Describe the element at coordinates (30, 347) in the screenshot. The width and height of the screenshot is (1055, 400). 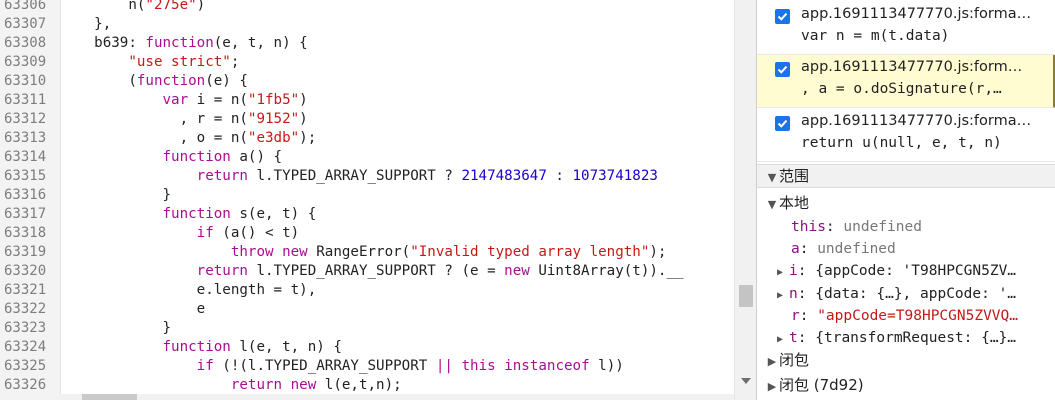
I see `line-number: 63324` at that location.